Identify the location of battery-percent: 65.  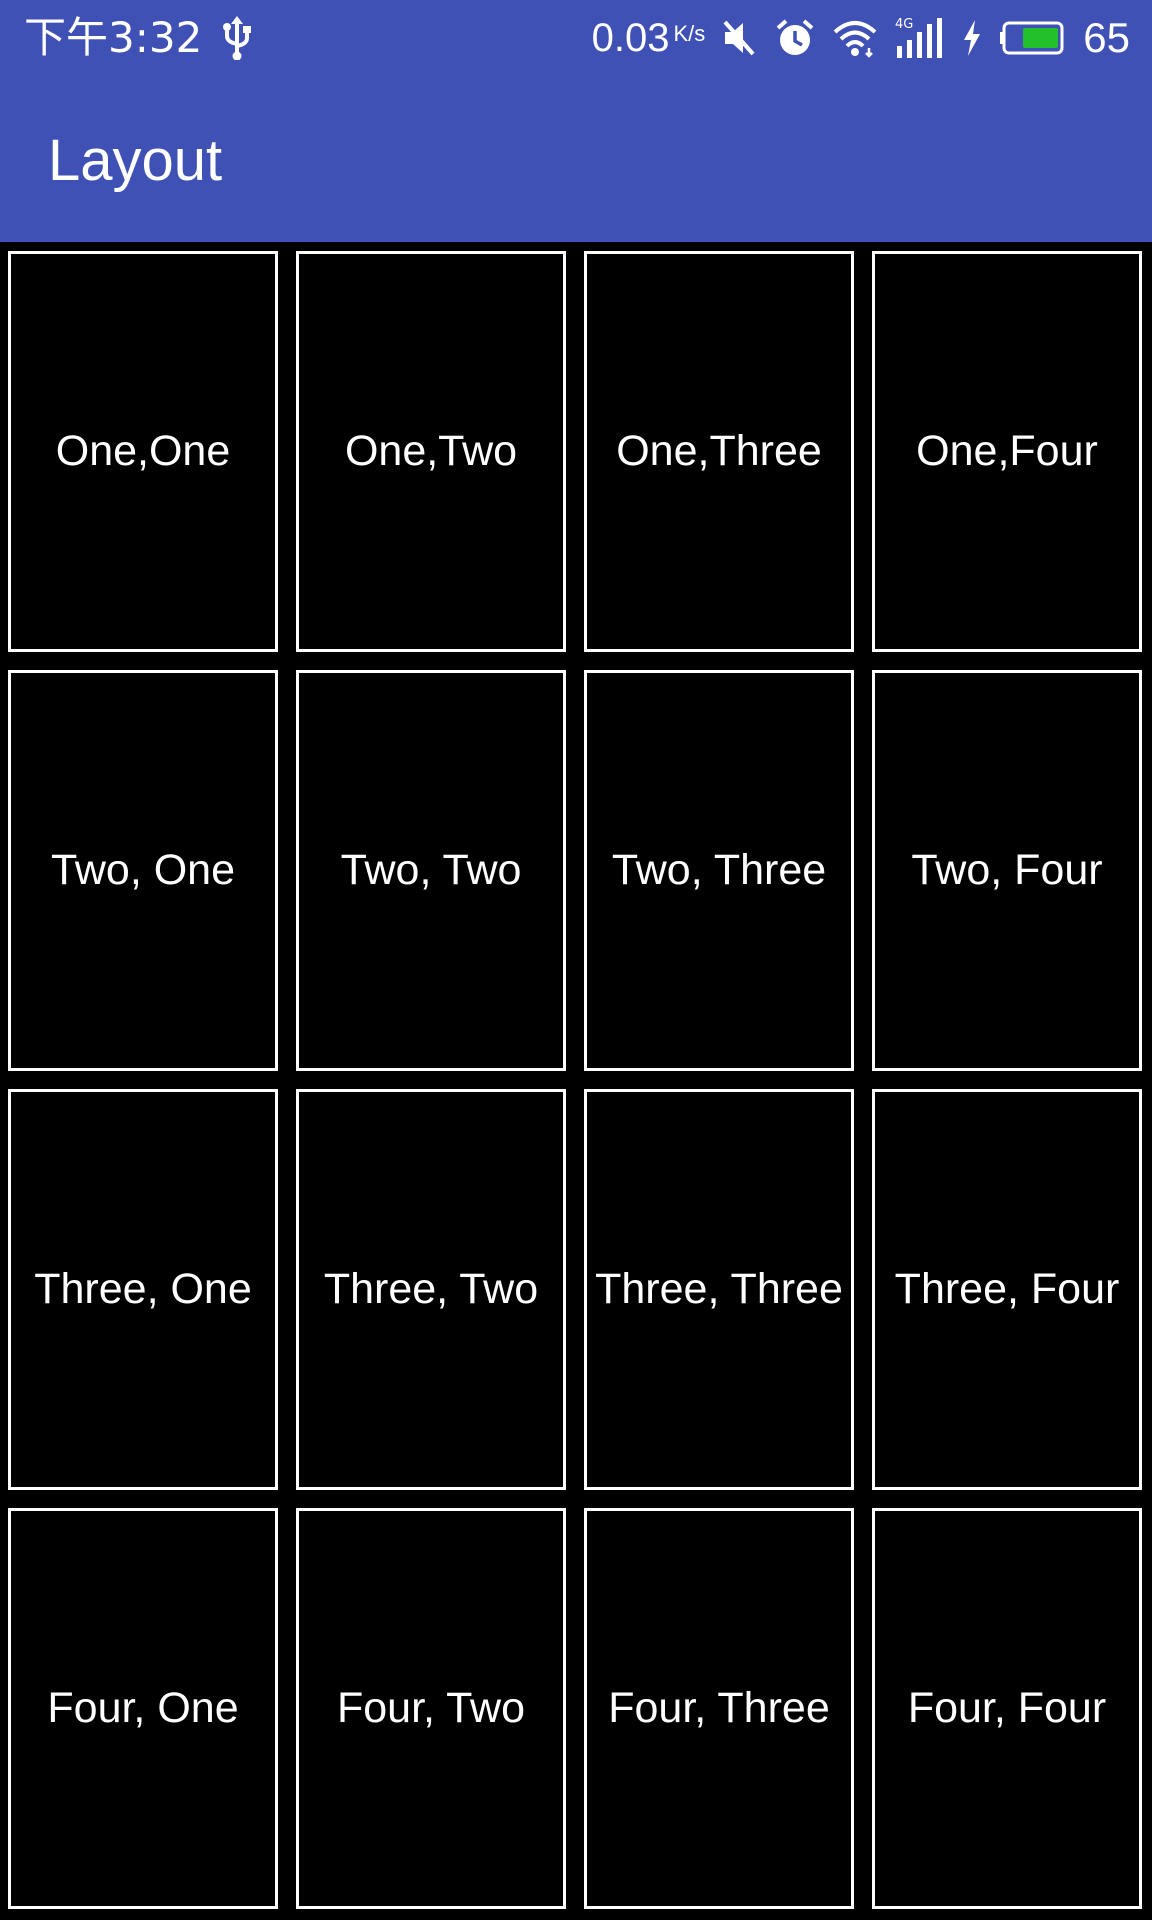
(1106, 37).